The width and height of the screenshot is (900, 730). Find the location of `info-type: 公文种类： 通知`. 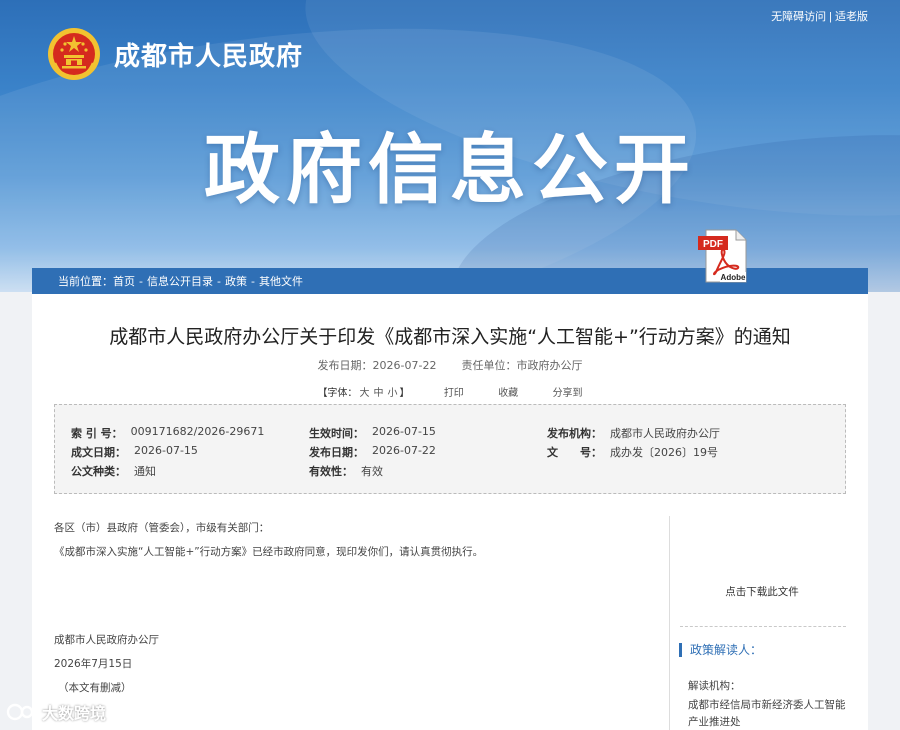

info-type: 公文种类： 通知 is located at coordinates (113, 471).